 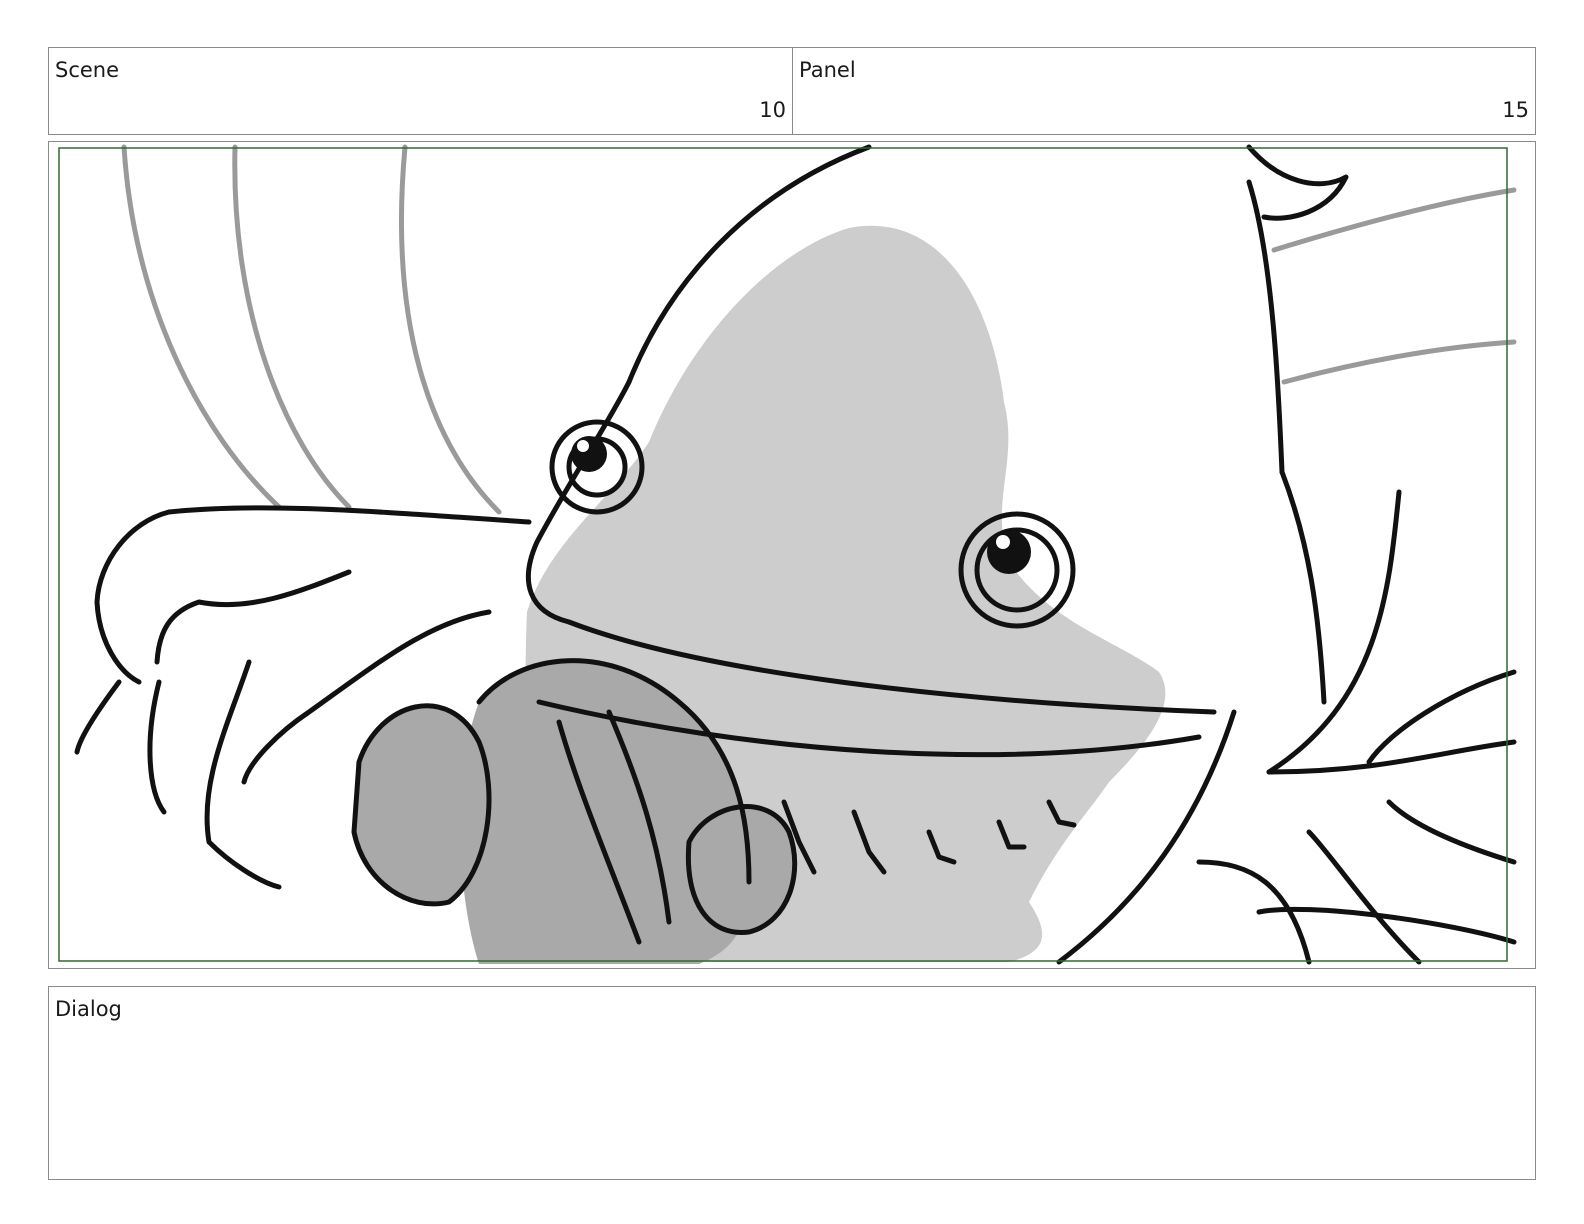 I want to click on panel-label: Panel, so click(x=827, y=70).